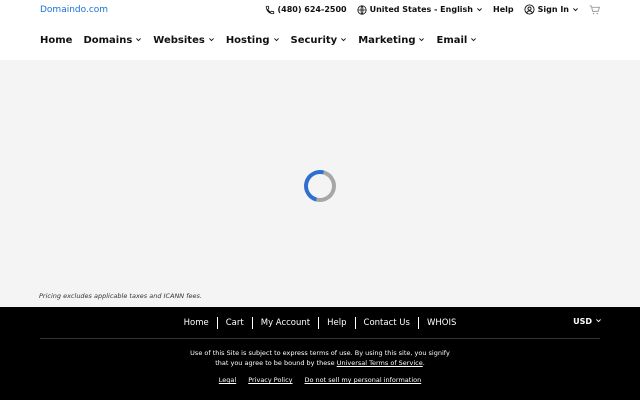 Image resolution: width=640 pixels, height=400 pixels. I want to click on nav-item-email: Email, so click(456, 40).